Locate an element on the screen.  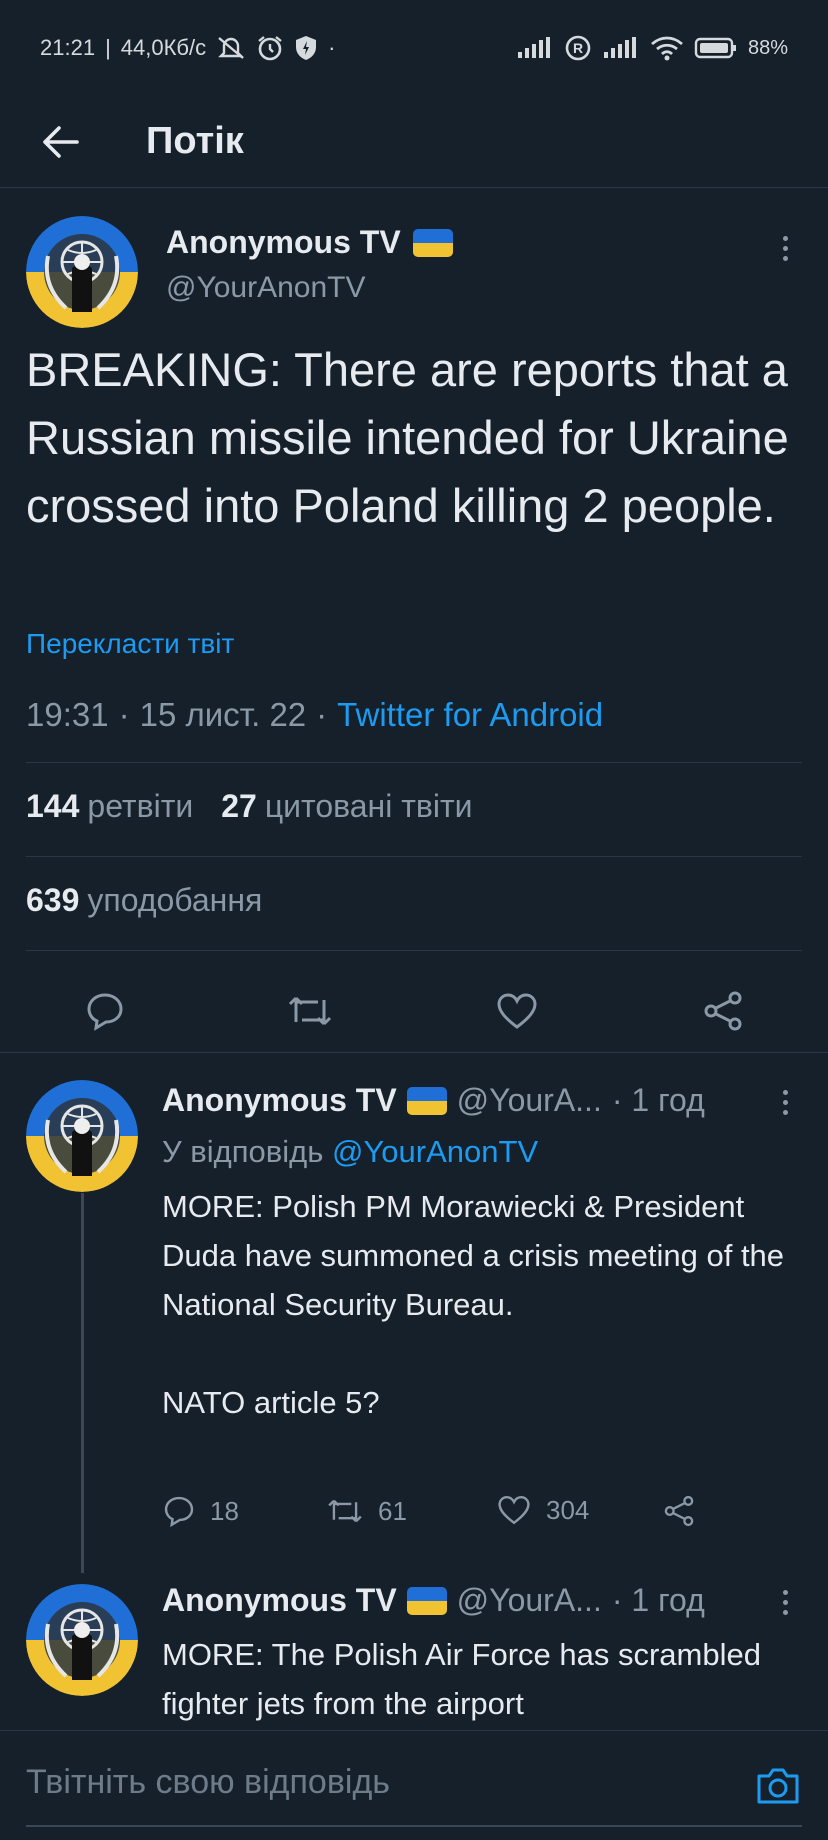
reply-count: 18 is located at coordinates (224, 1510).